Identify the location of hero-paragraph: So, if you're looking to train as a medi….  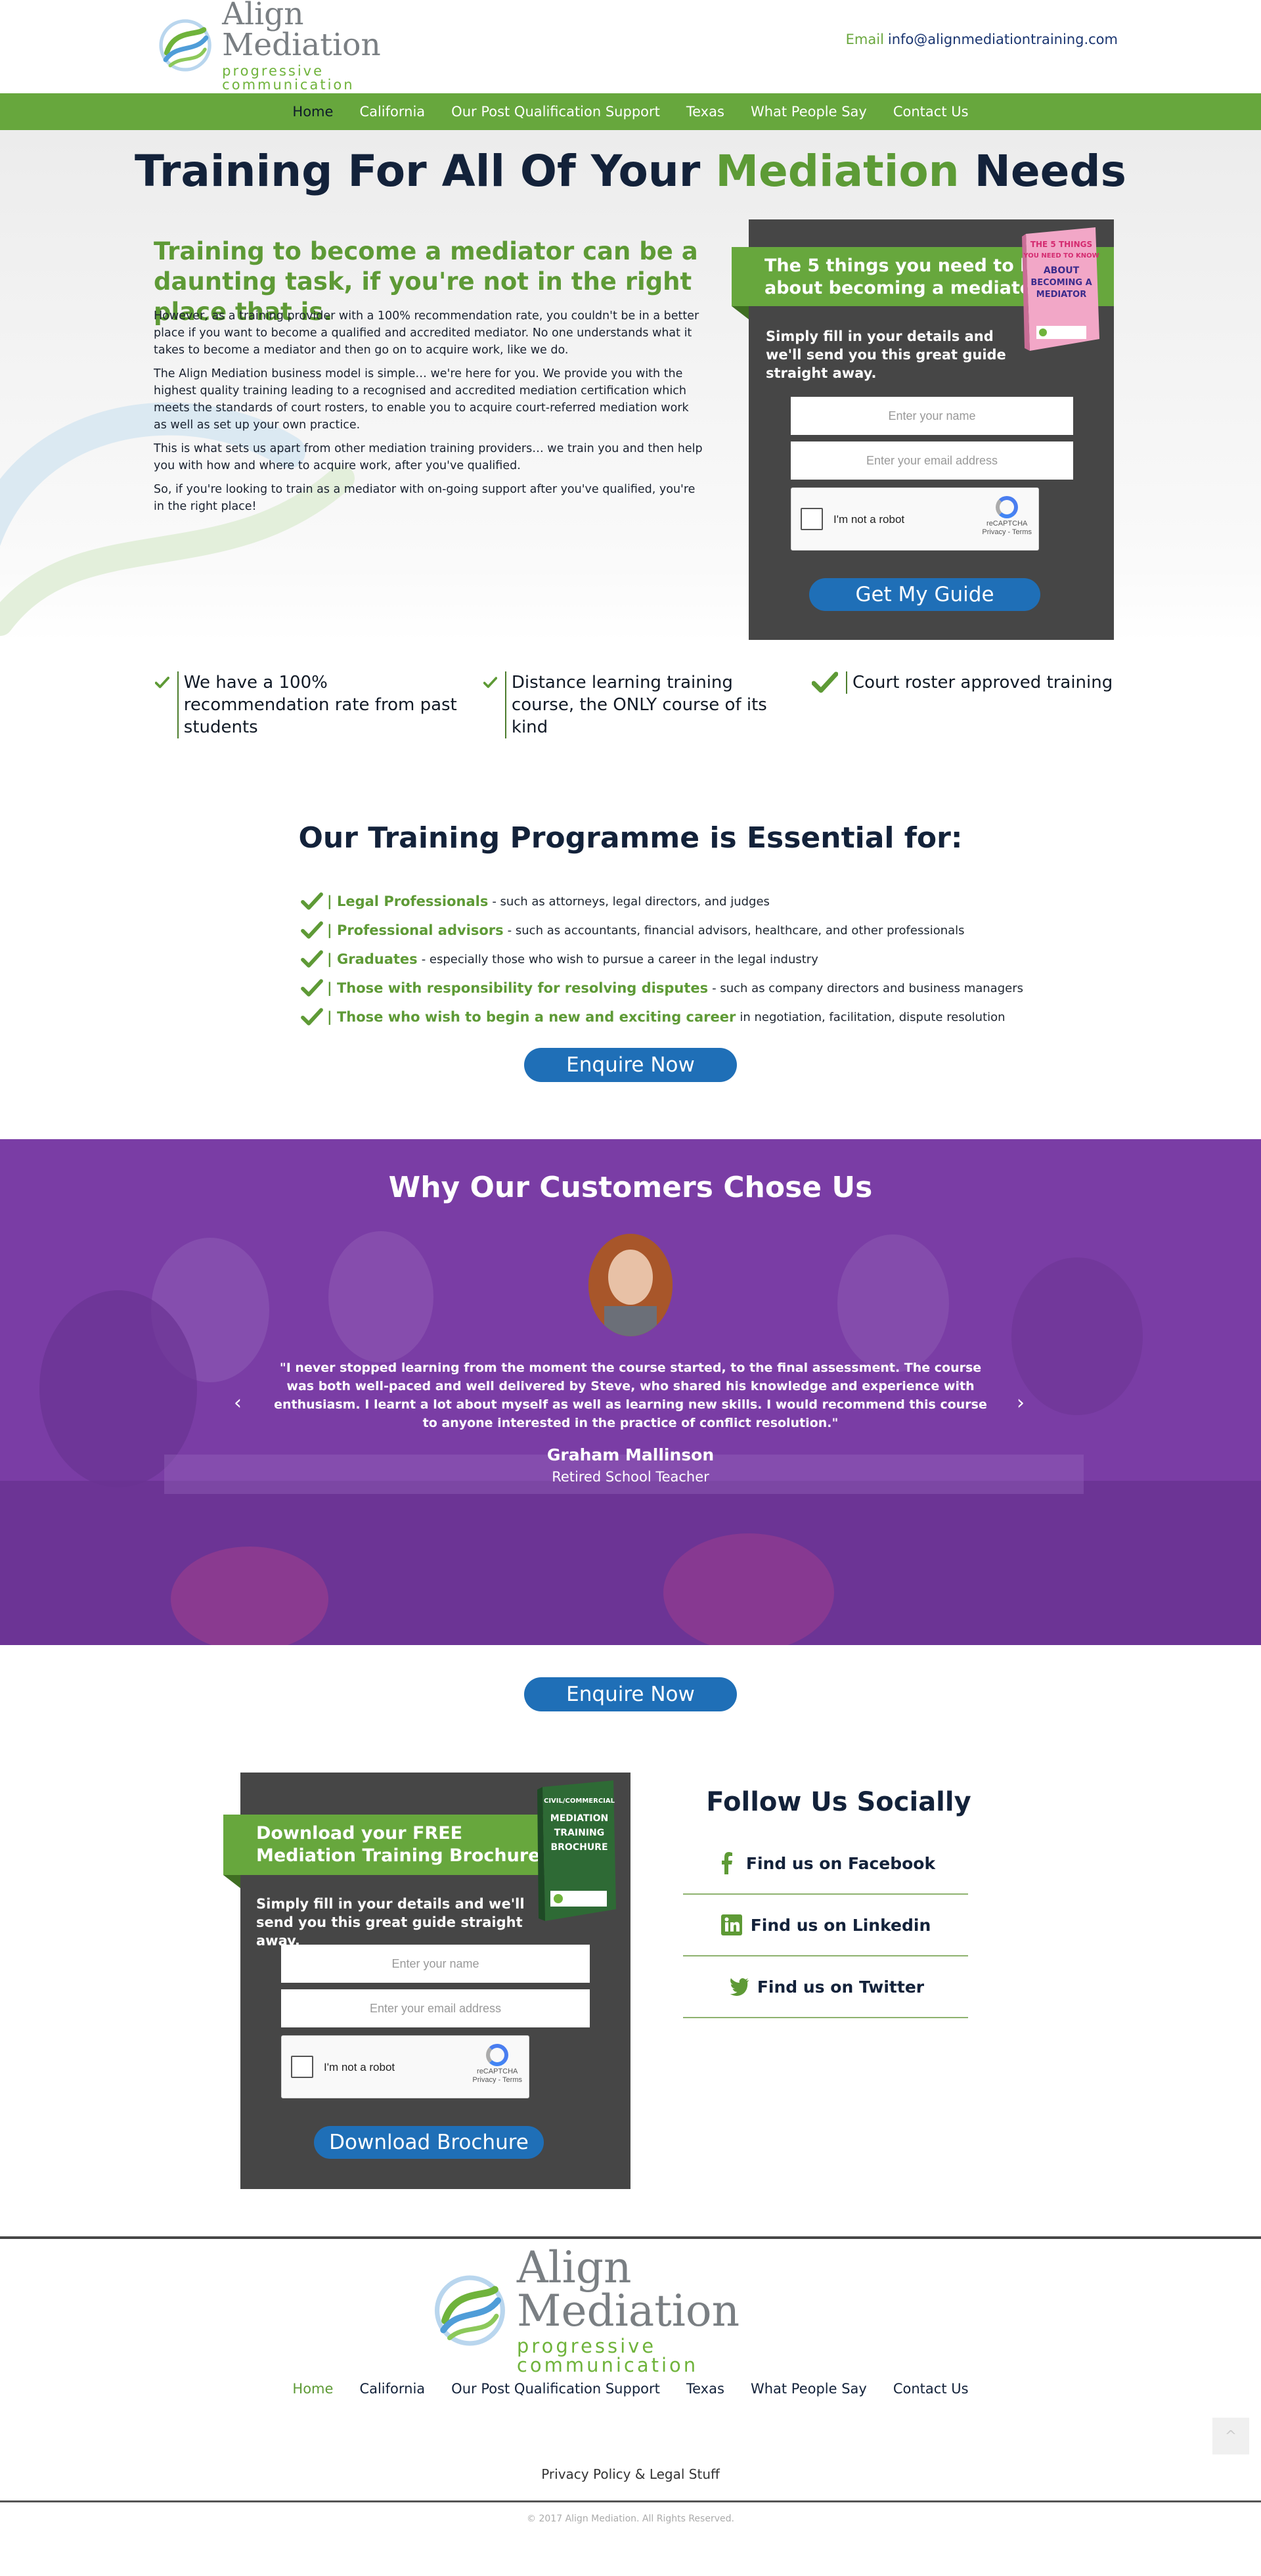
(425, 498).